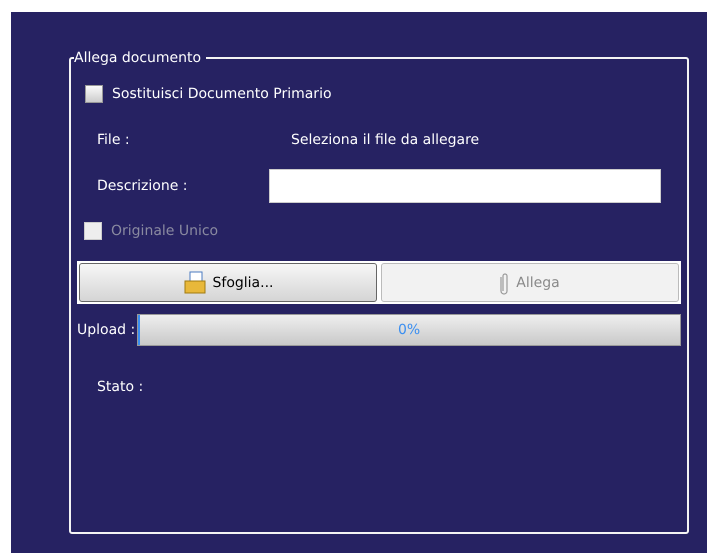 This screenshot has width=707, height=553. Describe the element at coordinates (465, 186) in the screenshot. I see `description-field` at that location.